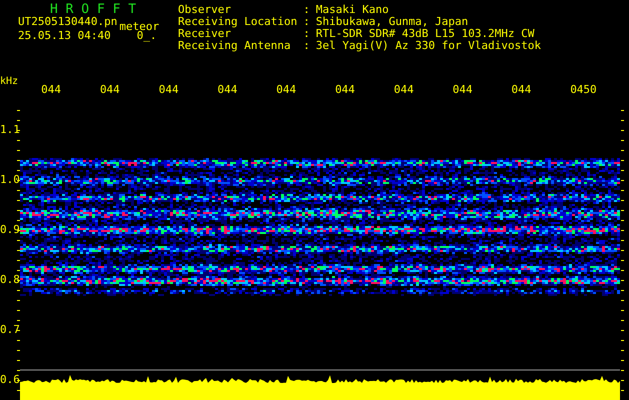 The image size is (629, 400). I want to click on y-axis-label: 0.7, so click(10, 331).